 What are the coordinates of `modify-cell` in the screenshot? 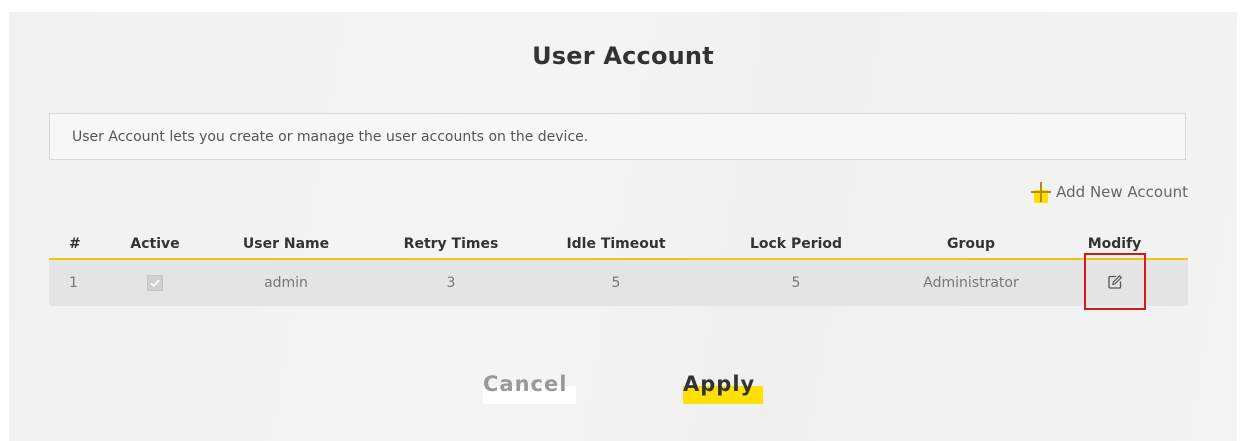 It's located at (1114, 281).